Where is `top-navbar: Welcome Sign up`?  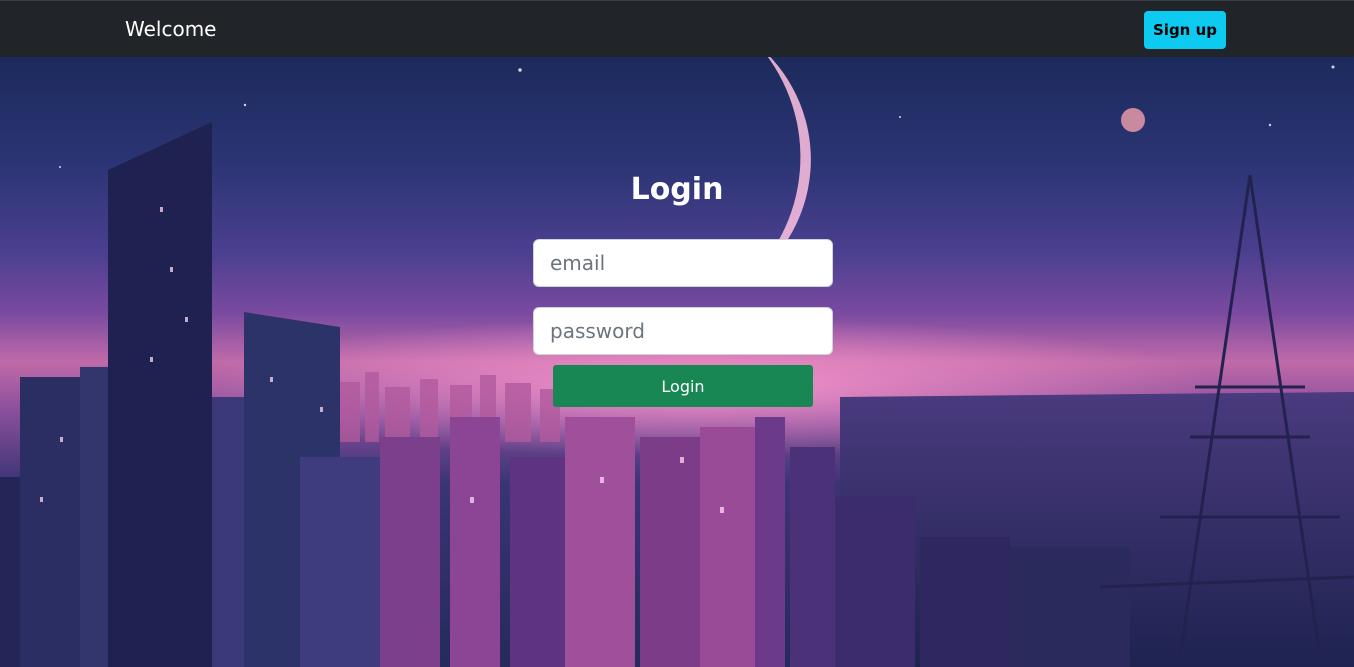 top-navbar: Welcome Sign up is located at coordinates (677, 28).